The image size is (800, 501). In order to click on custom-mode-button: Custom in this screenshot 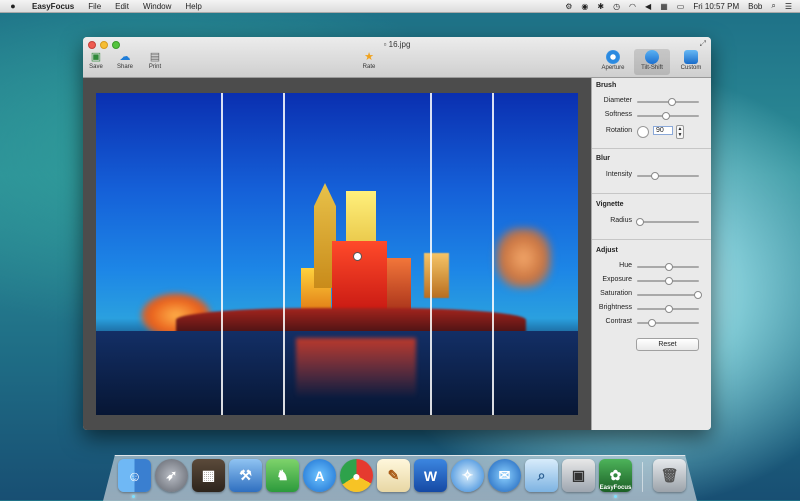, I will do `click(691, 62)`.